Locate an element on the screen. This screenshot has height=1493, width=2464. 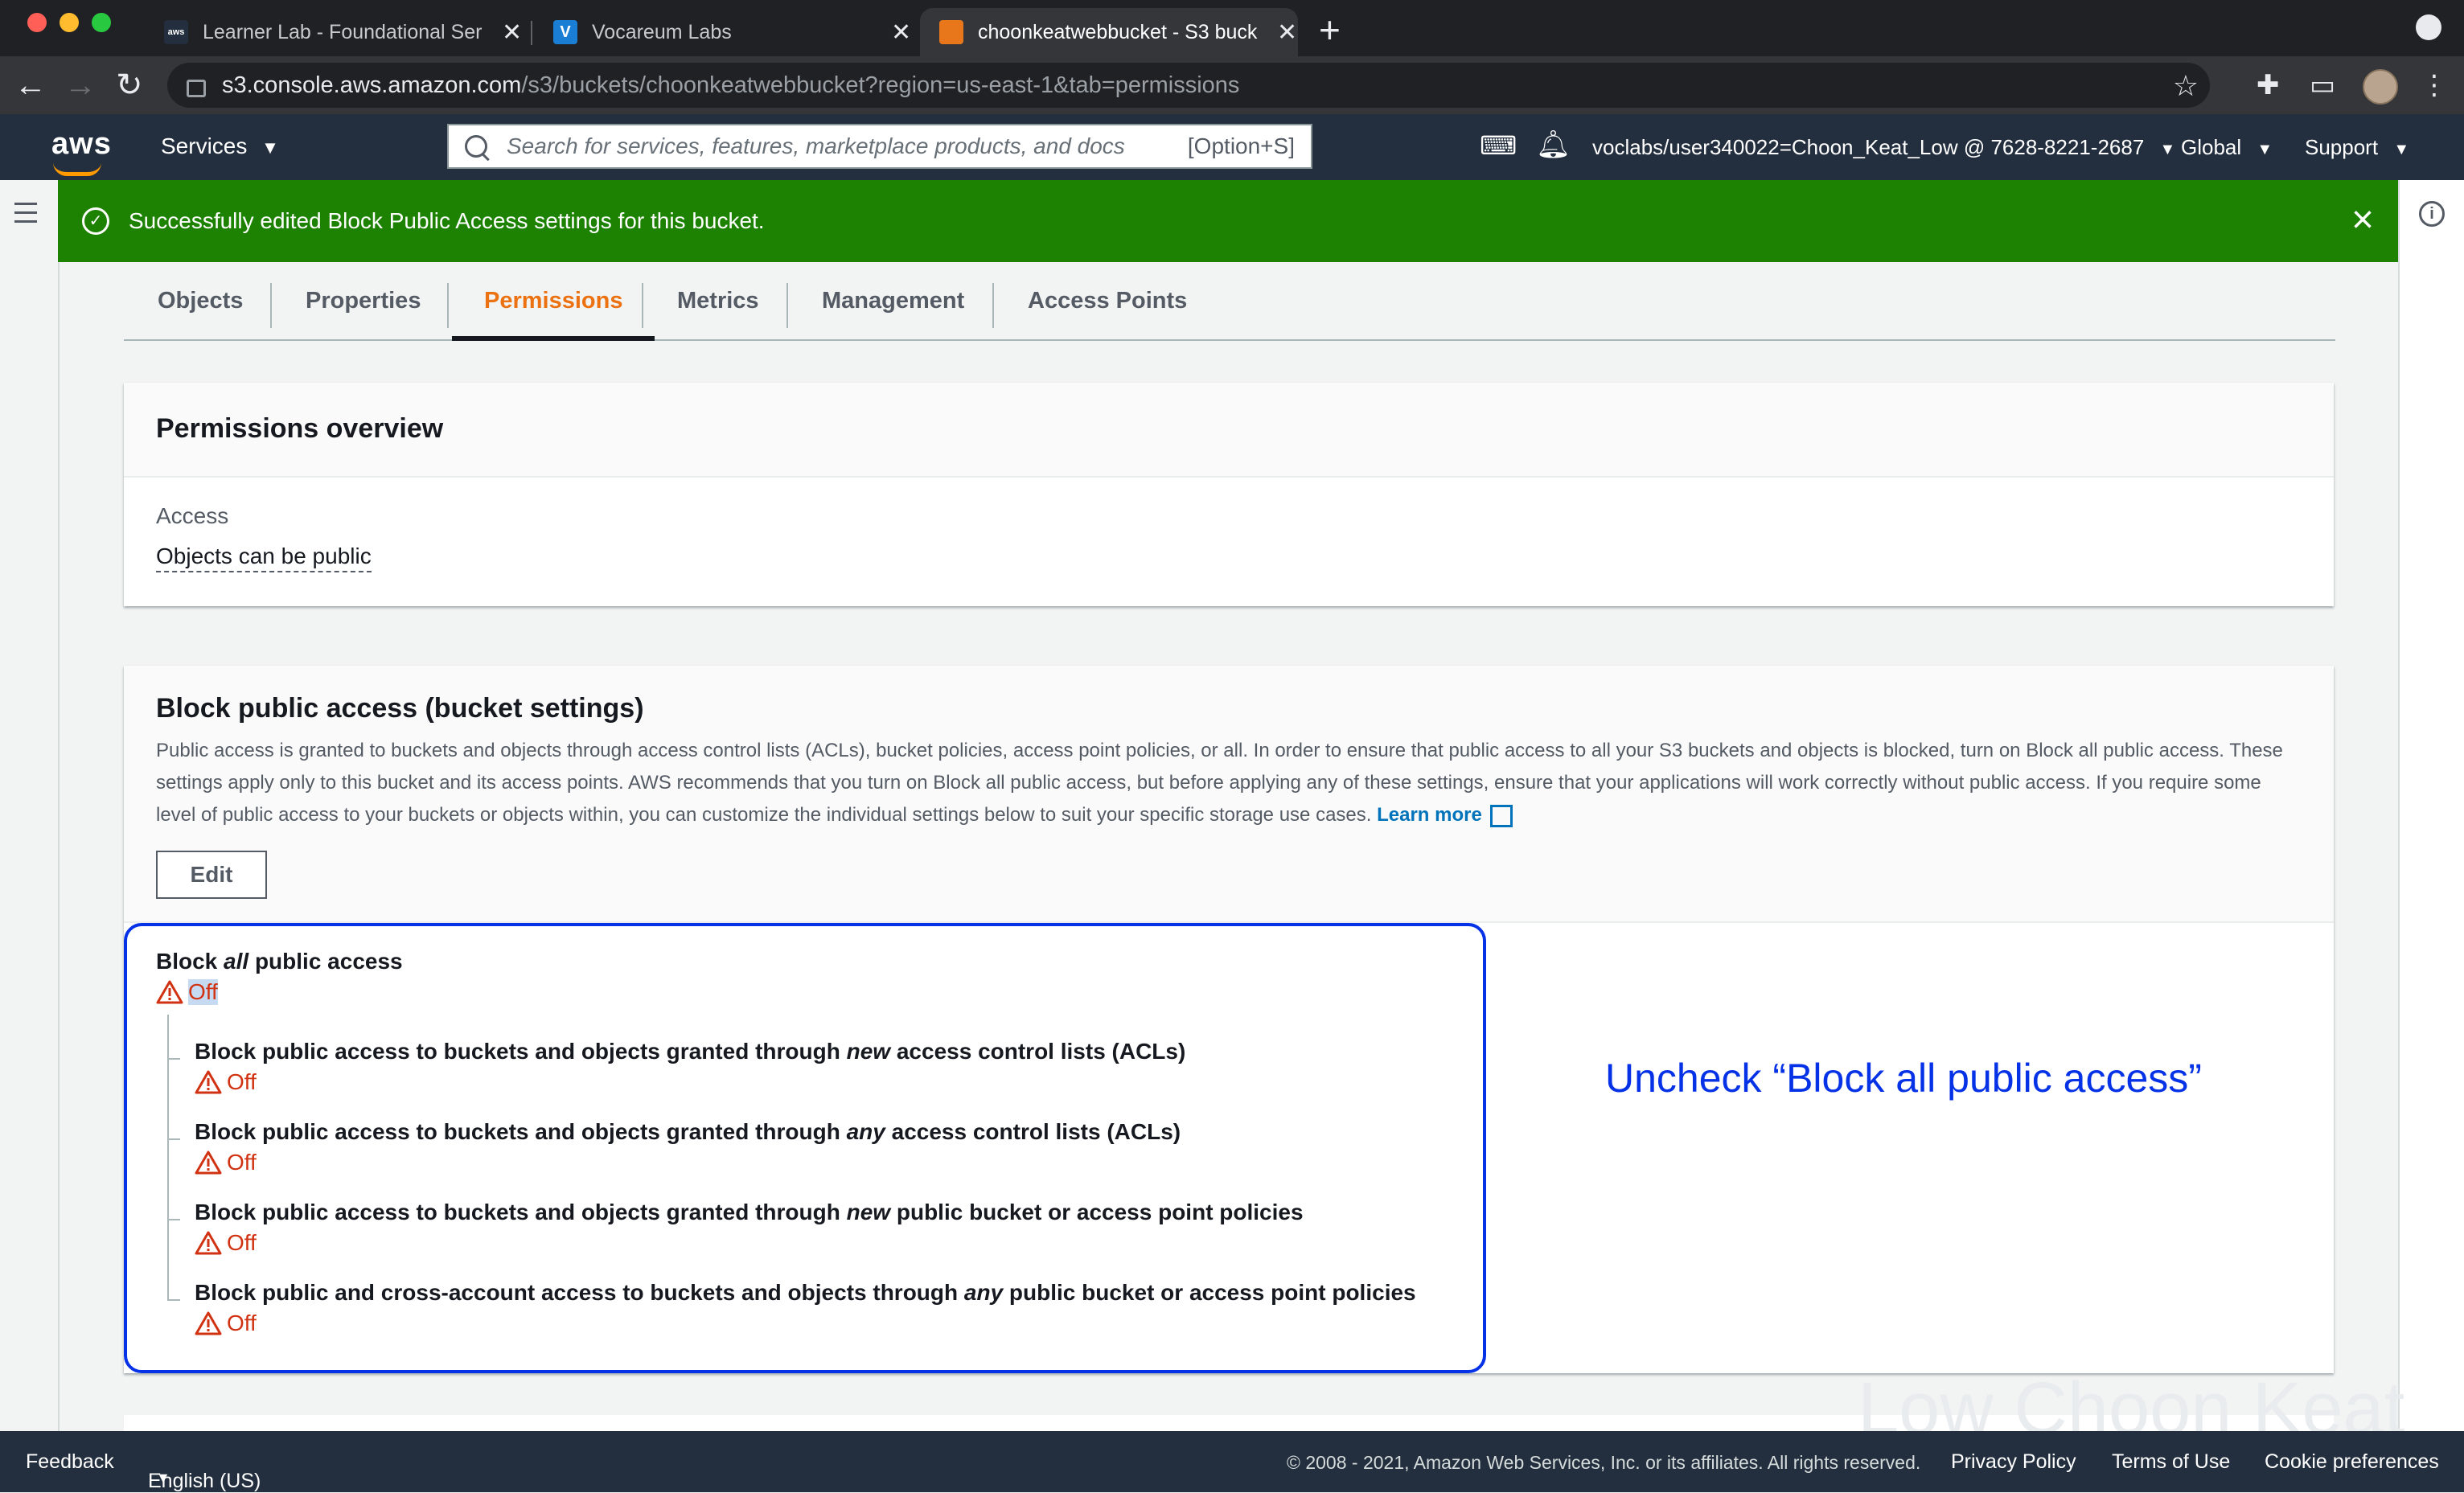
bookmark-star-icon: ☆ is located at coordinates (2186, 86).